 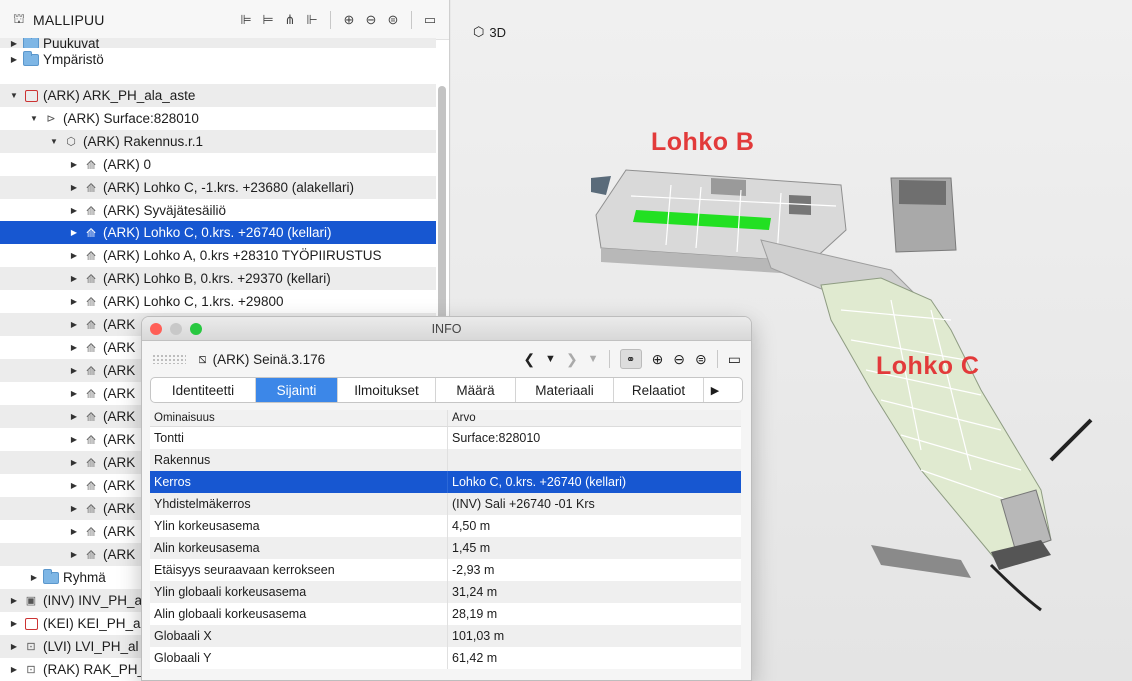 What do you see at coordinates (218, 278) in the screenshot?
I see `tree-row-floor: ▶ ⟰ (ARK) Lohko B, 0.krs. +29370 (kellari)` at bounding box center [218, 278].